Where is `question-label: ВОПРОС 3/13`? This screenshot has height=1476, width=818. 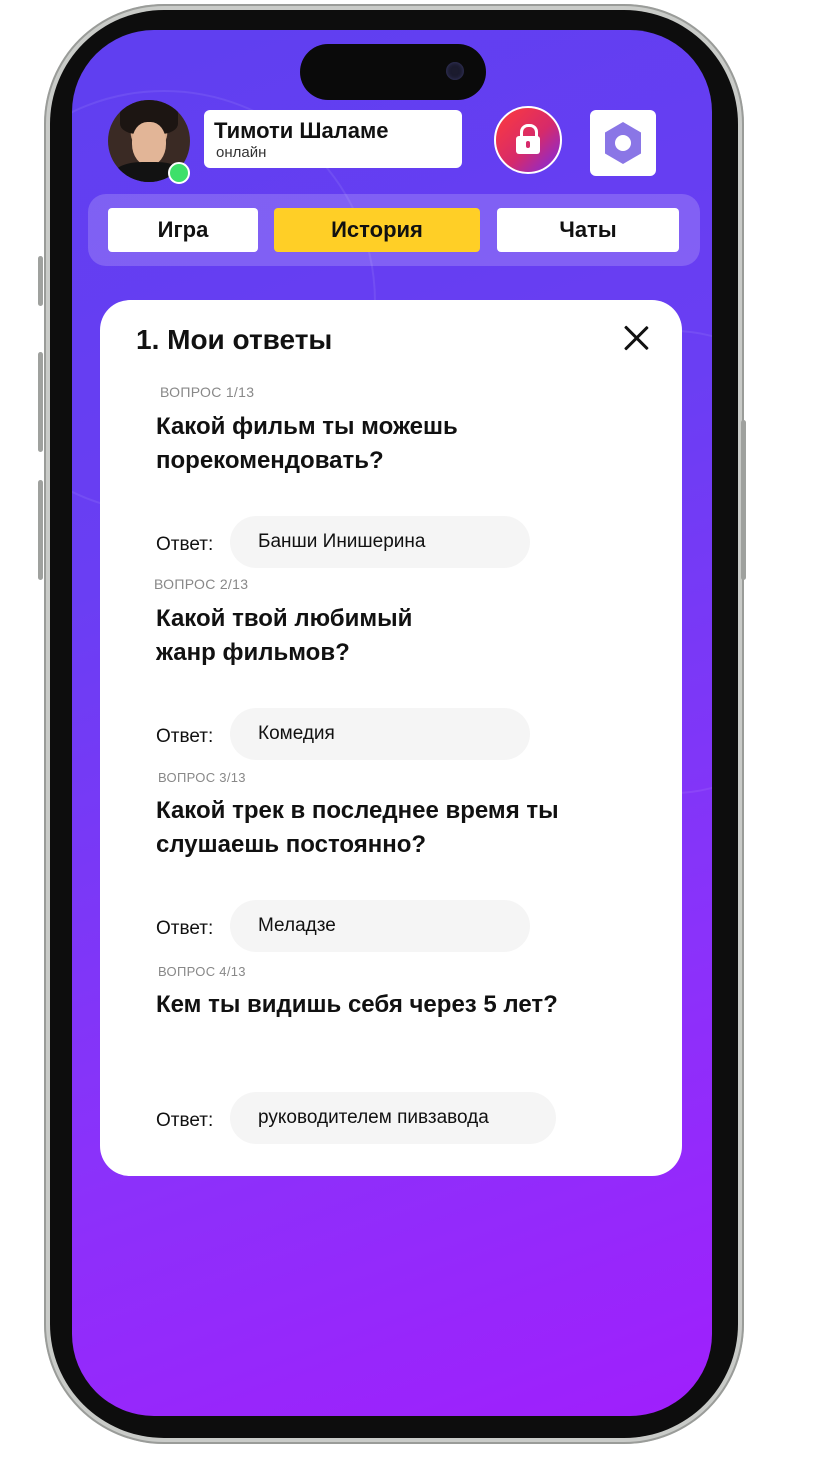 question-label: ВОПРОС 3/13 is located at coordinates (202, 777).